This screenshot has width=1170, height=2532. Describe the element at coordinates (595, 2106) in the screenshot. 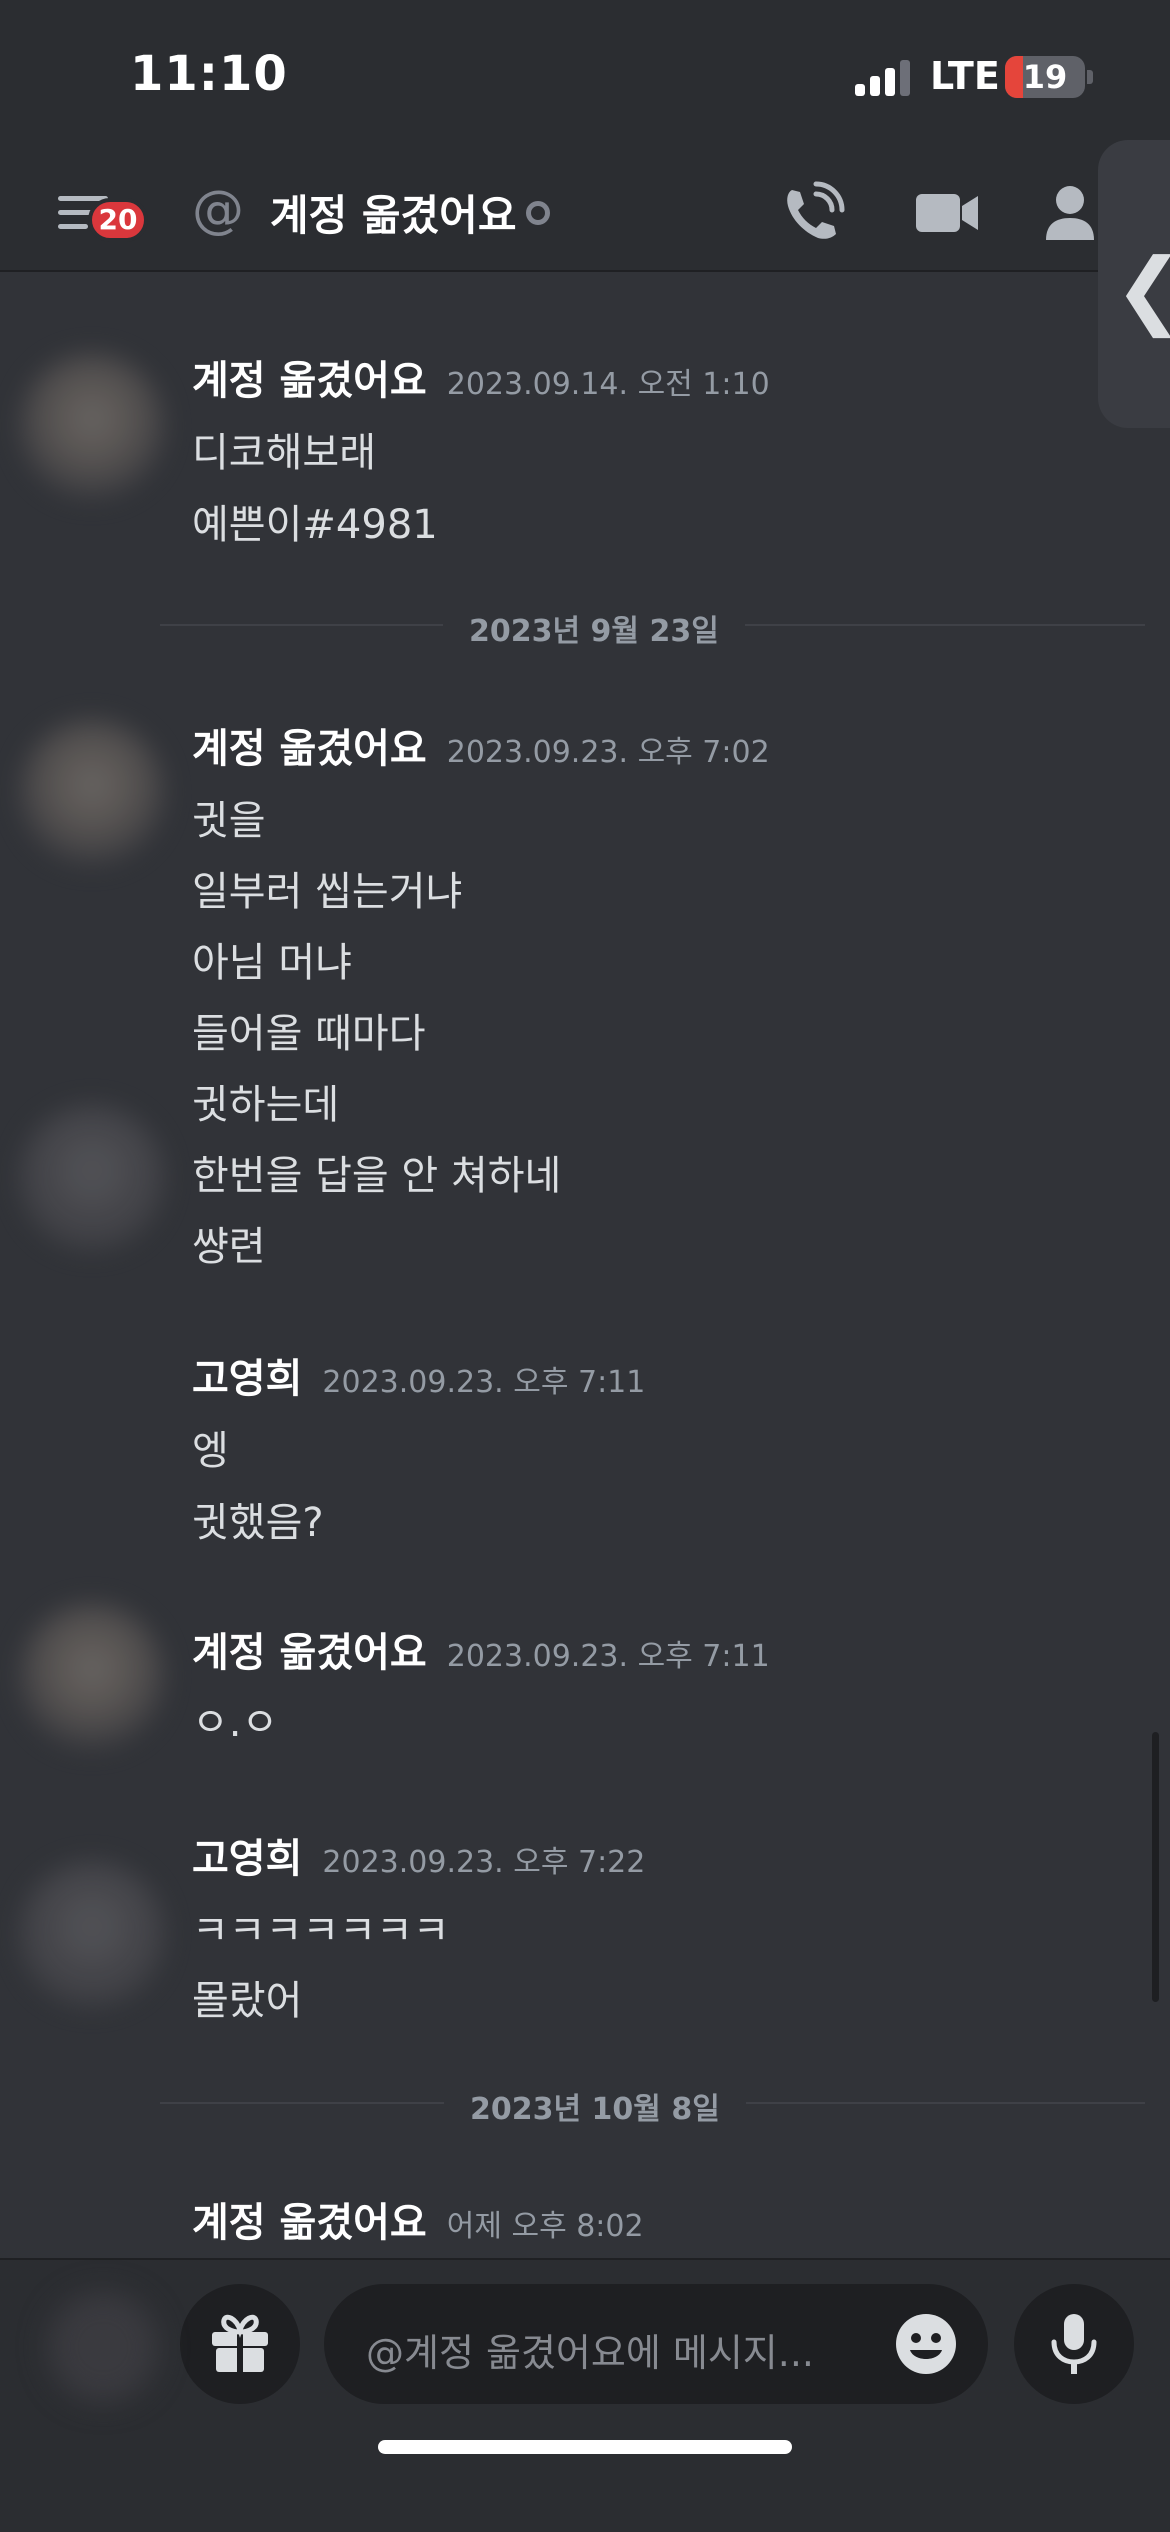

I see `date-divider-label: 2023년 10월 8일` at that location.